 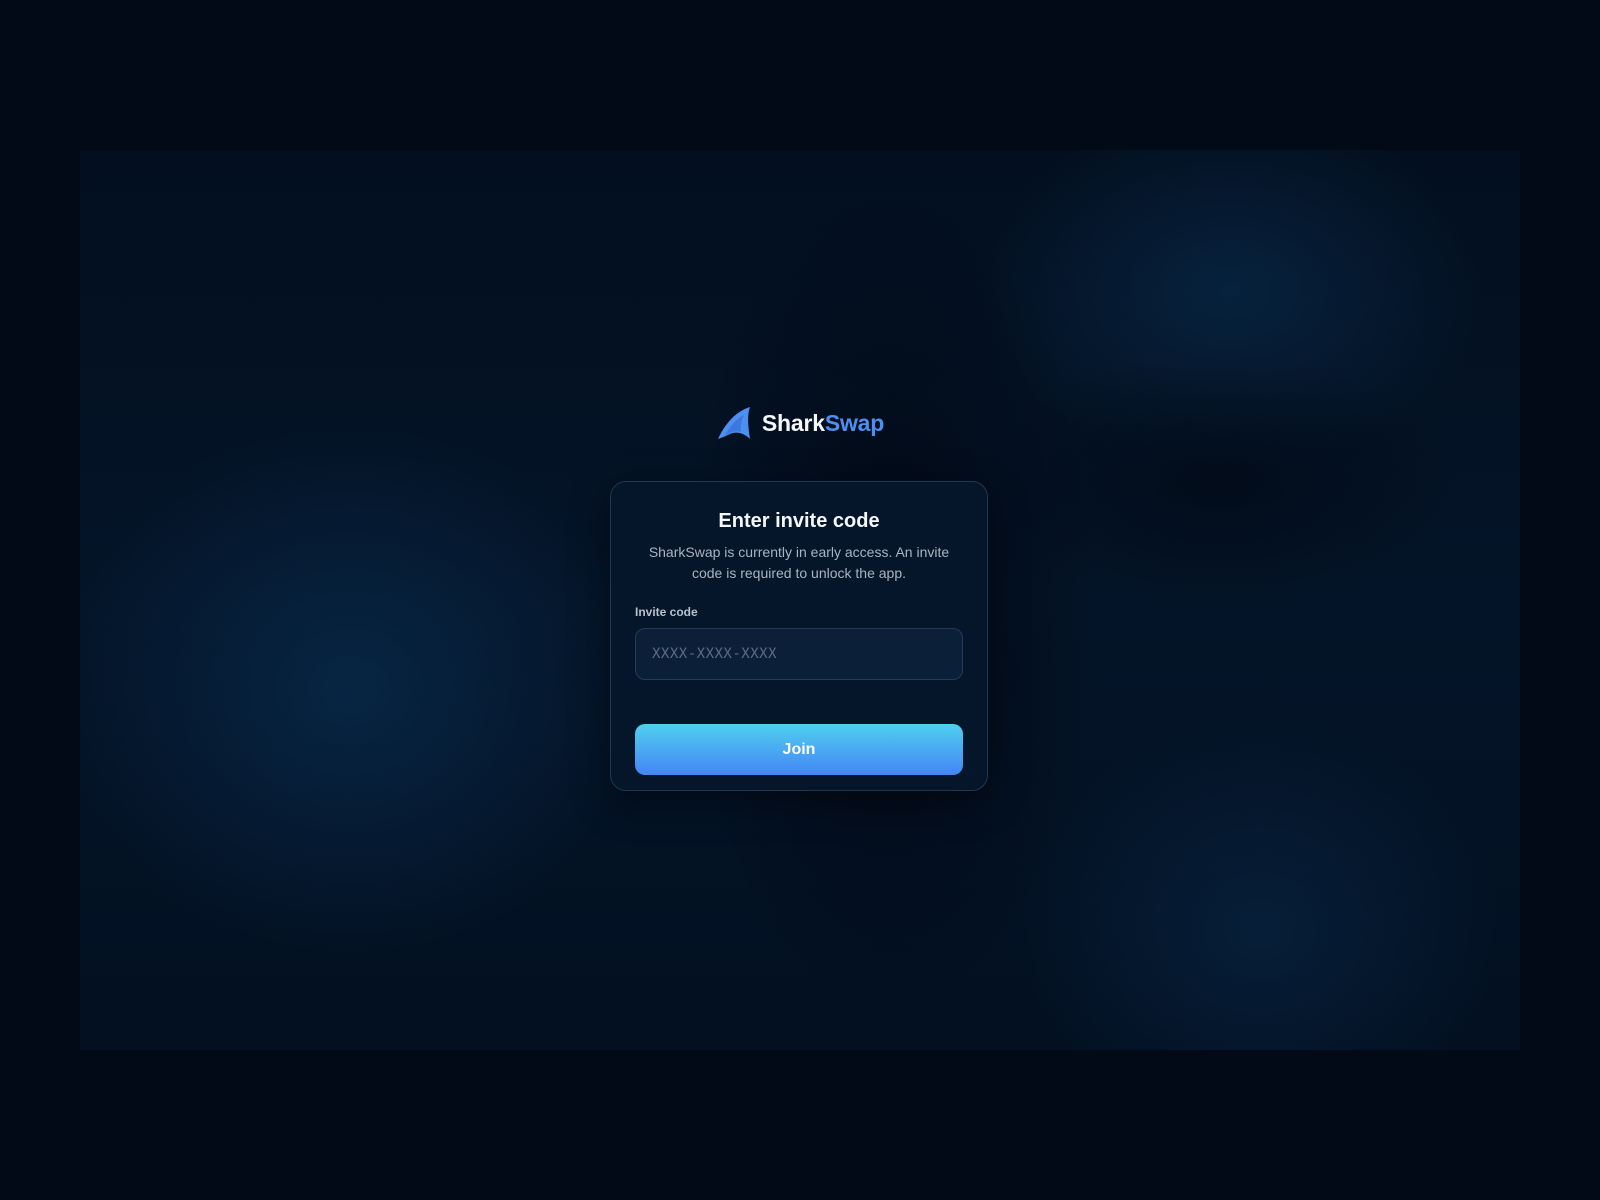 I want to click on shark-fin-icon, so click(x=733, y=423).